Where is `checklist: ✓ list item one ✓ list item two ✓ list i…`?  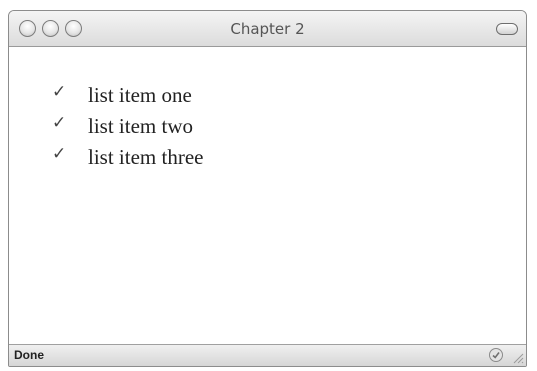
checklist: ✓ list item one ✓ list item two ✓ list i… is located at coordinates (127, 126).